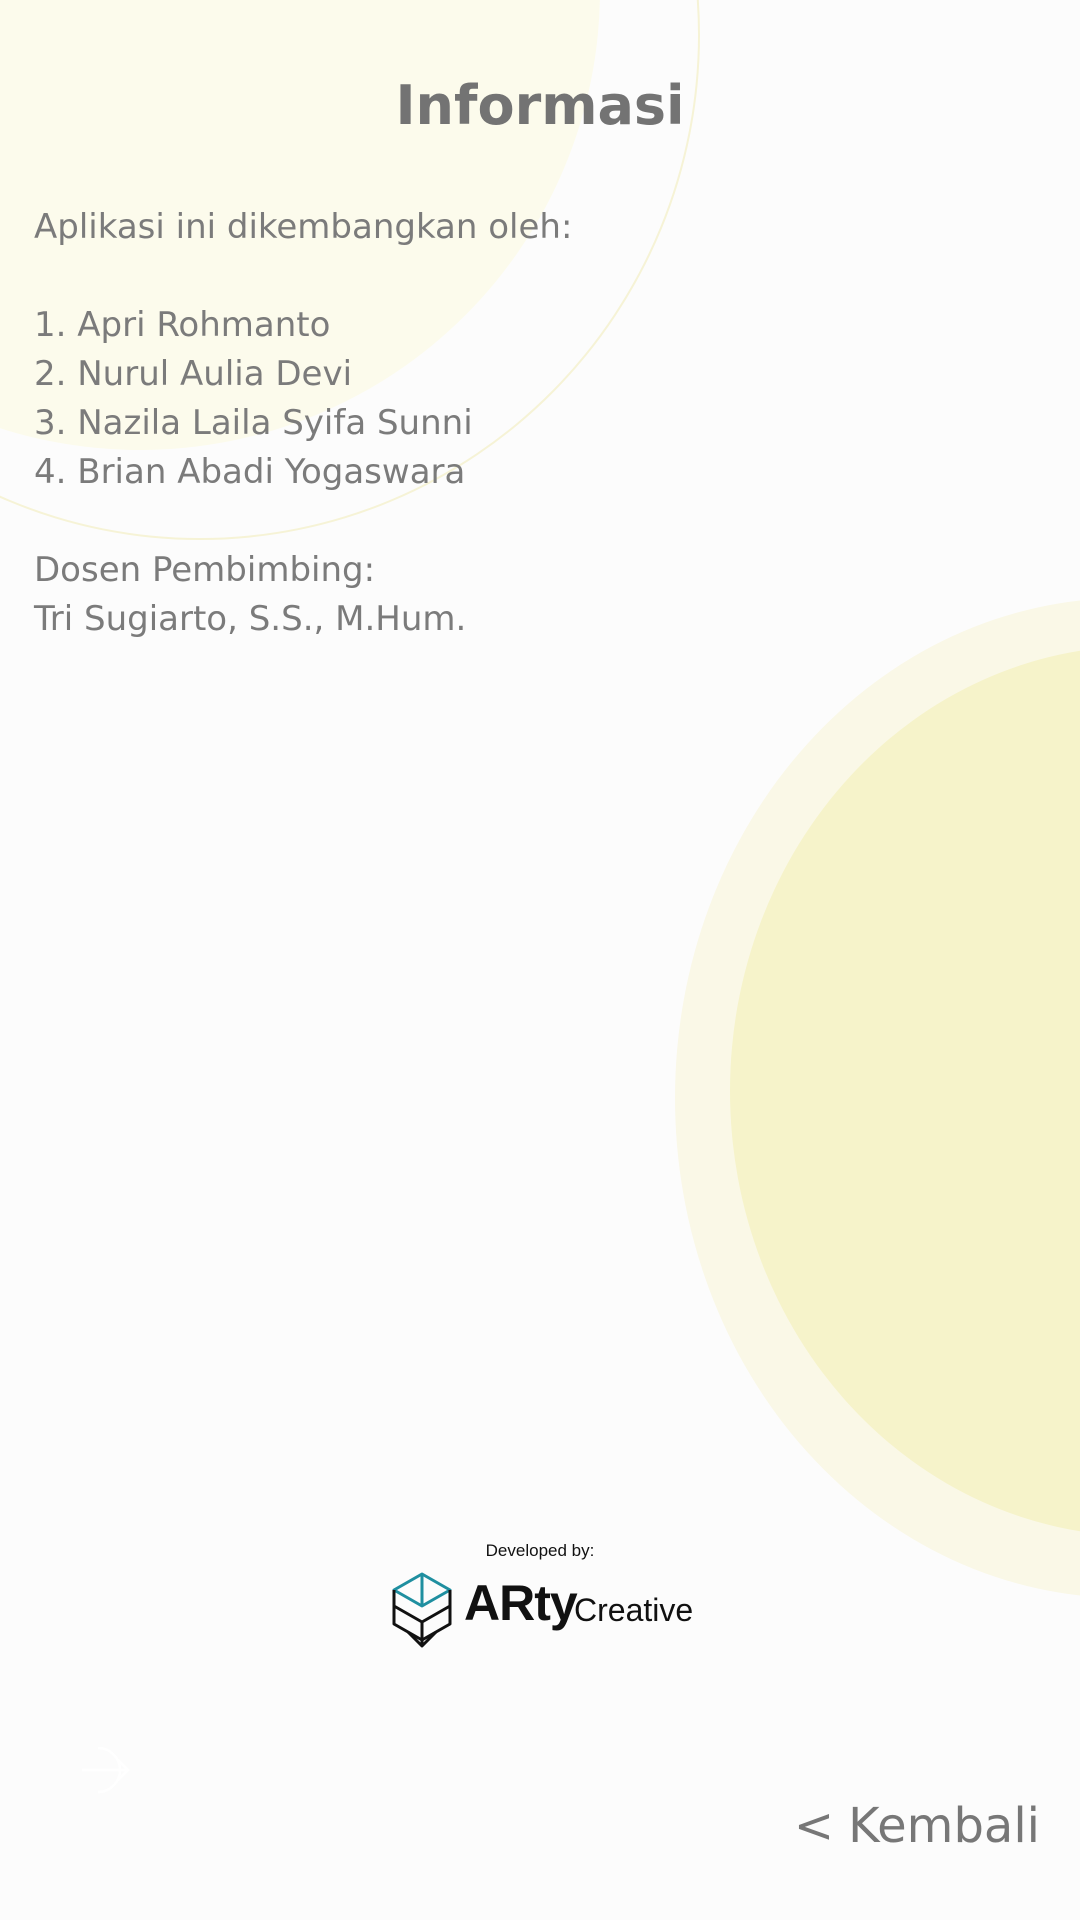  What do you see at coordinates (104, 1770) in the screenshot?
I see `login-icon` at bounding box center [104, 1770].